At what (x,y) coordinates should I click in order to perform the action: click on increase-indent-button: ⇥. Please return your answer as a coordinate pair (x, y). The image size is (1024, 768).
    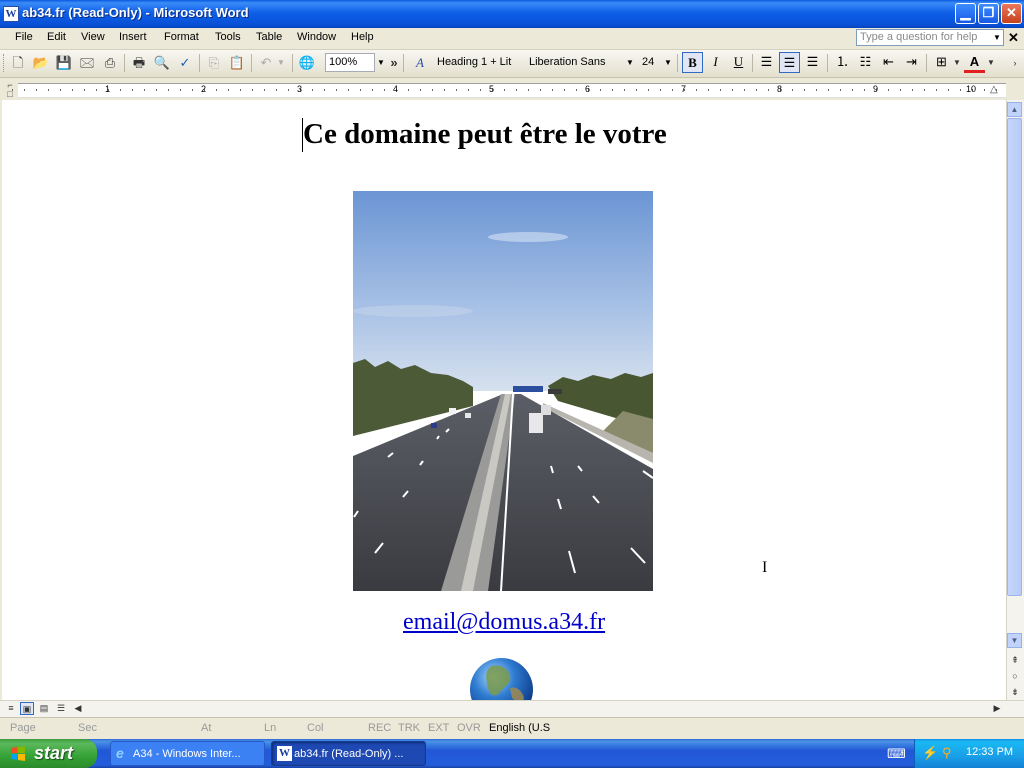
    Looking at the image, I should click on (911, 62).